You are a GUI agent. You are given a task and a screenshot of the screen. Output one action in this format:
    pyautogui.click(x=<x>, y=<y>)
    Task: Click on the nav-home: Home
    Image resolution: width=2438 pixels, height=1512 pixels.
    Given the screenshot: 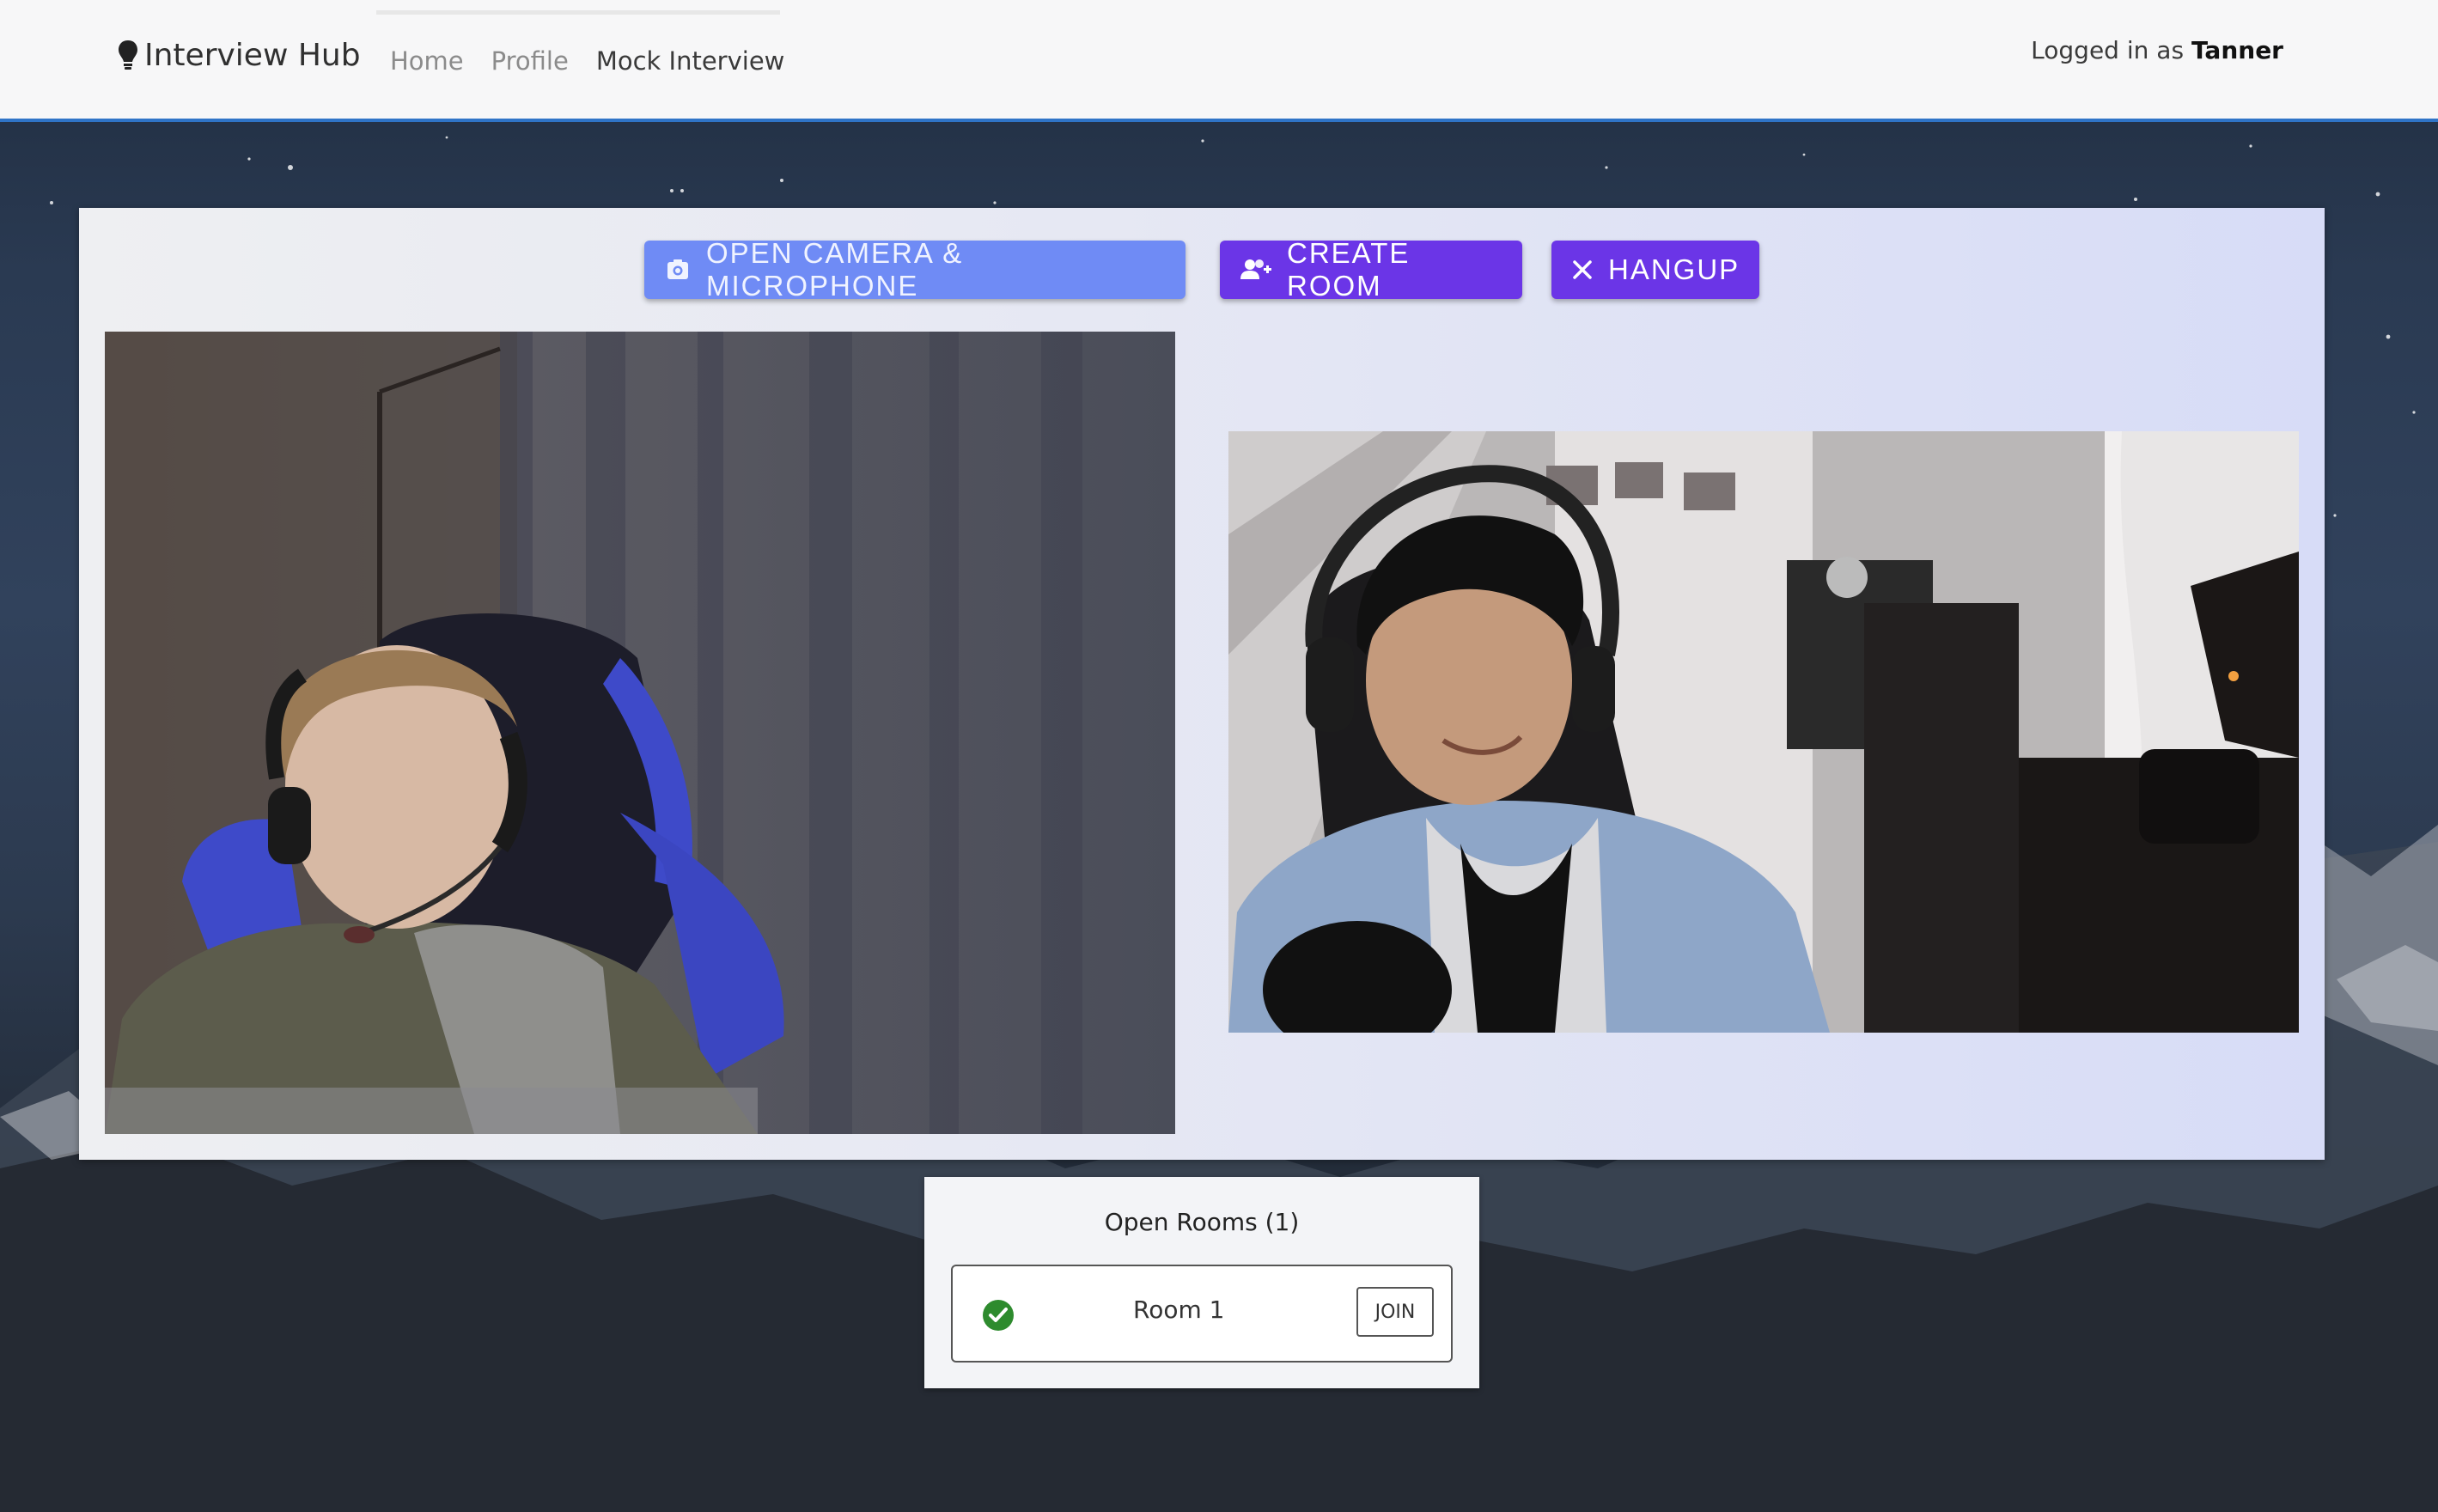 What is the action you would take?
    pyautogui.click(x=427, y=61)
    